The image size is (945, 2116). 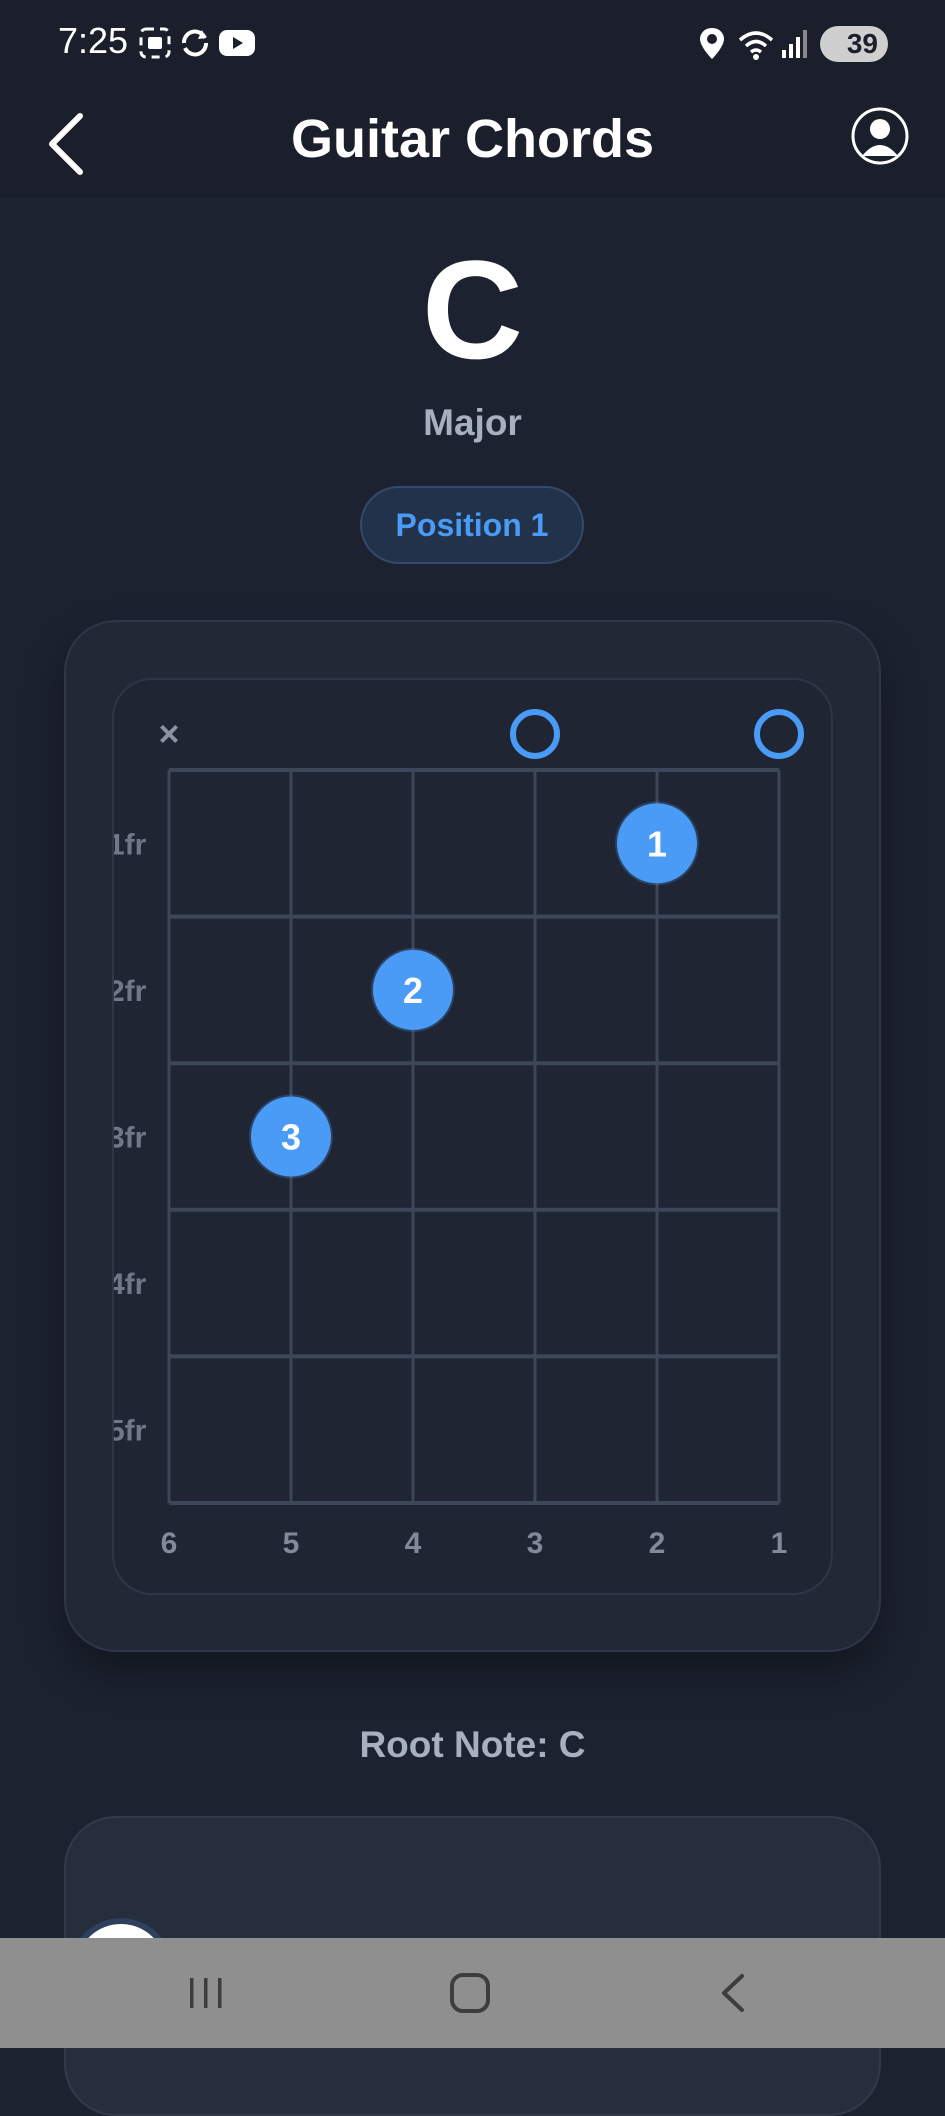 I want to click on page-title: Guitar Chords, so click(x=472, y=139).